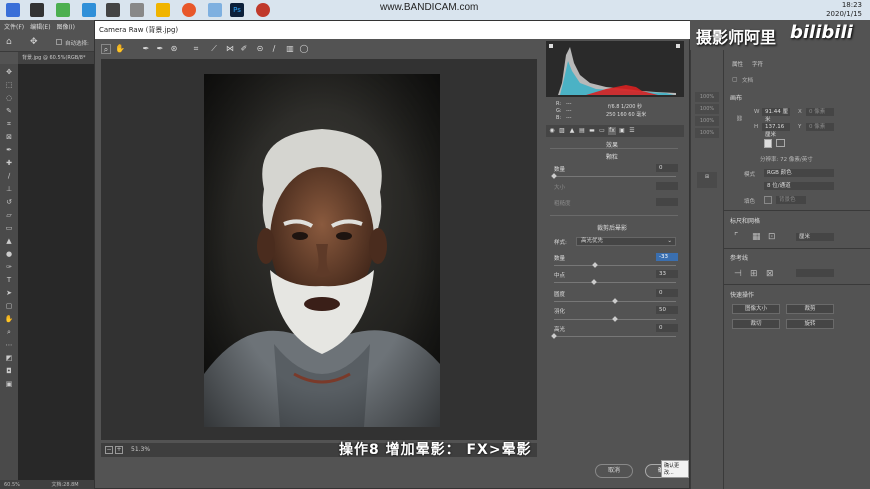 This screenshot has width=870, height=489. Describe the element at coordinates (667, 274) in the screenshot. I see `vignette-midpoint-value: 33` at that location.